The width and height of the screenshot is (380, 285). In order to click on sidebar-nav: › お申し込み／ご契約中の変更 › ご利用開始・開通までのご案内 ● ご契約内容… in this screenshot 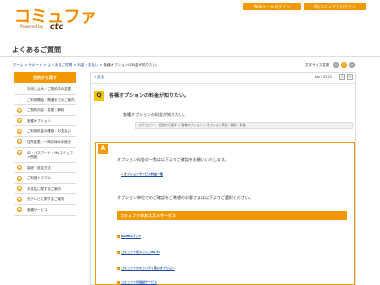, I will do `click(45, 150)`.